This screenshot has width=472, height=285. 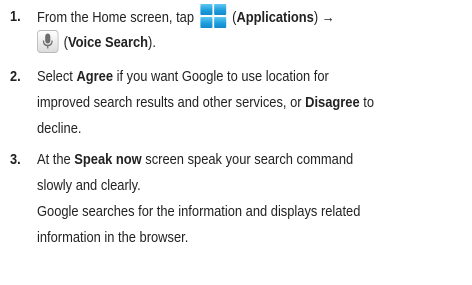 What do you see at coordinates (108, 42) in the screenshot?
I see `step-bold-term: Voice Search` at bounding box center [108, 42].